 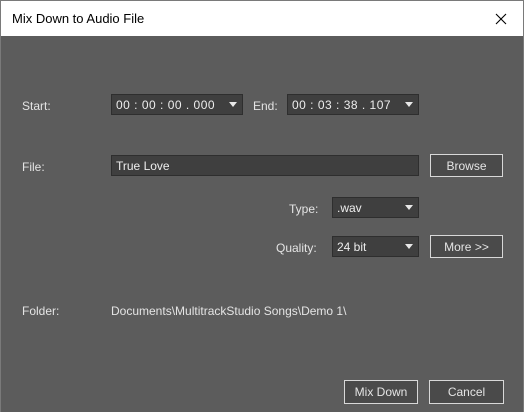 What do you see at coordinates (41, 311) in the screenshot?
I see `folder-label: Folder:` at bounding box center [41, 311].